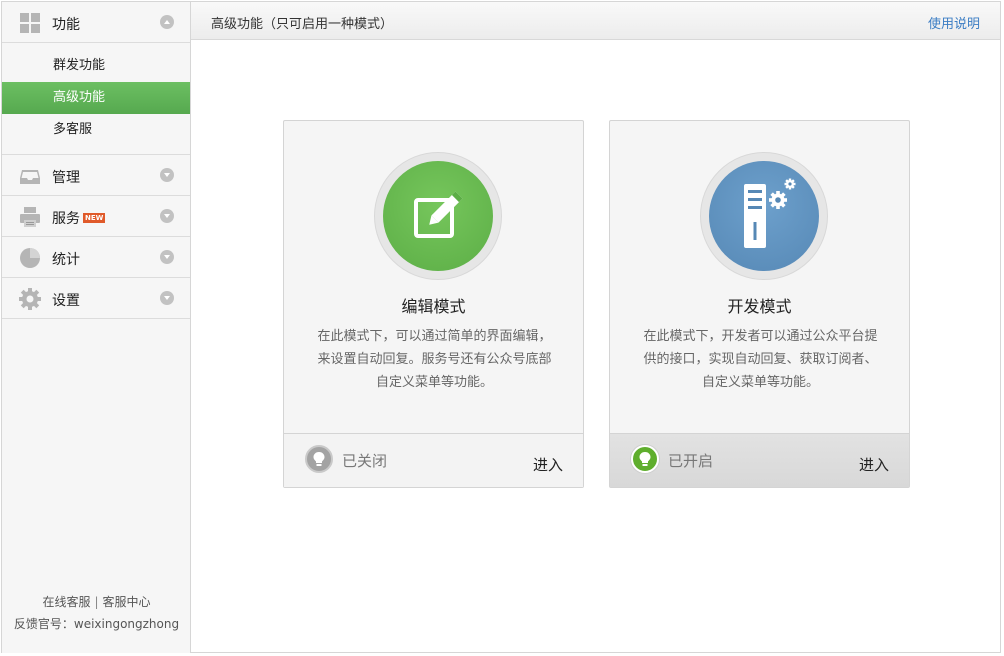 The image size is (1004, 656). Describe the element at coordinates (96, 175) in the screenshot. I see `sidebar-group-manage: 管理` at that location.